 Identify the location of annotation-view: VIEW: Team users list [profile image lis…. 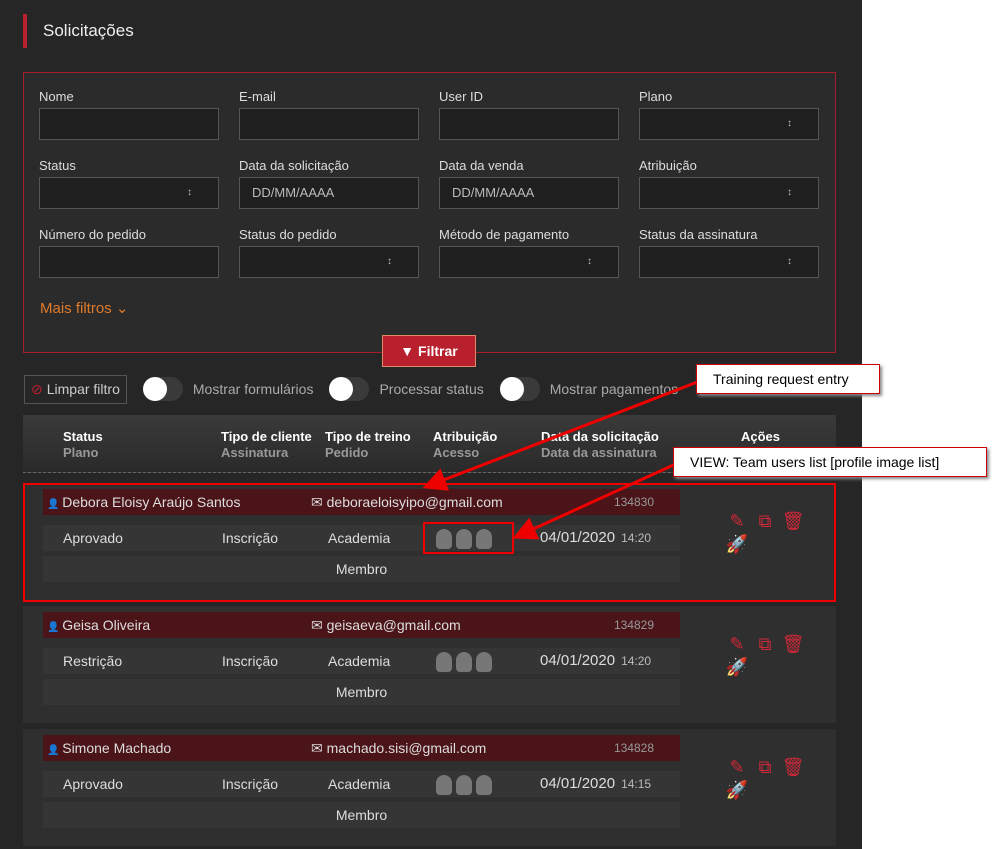
(830, 462).